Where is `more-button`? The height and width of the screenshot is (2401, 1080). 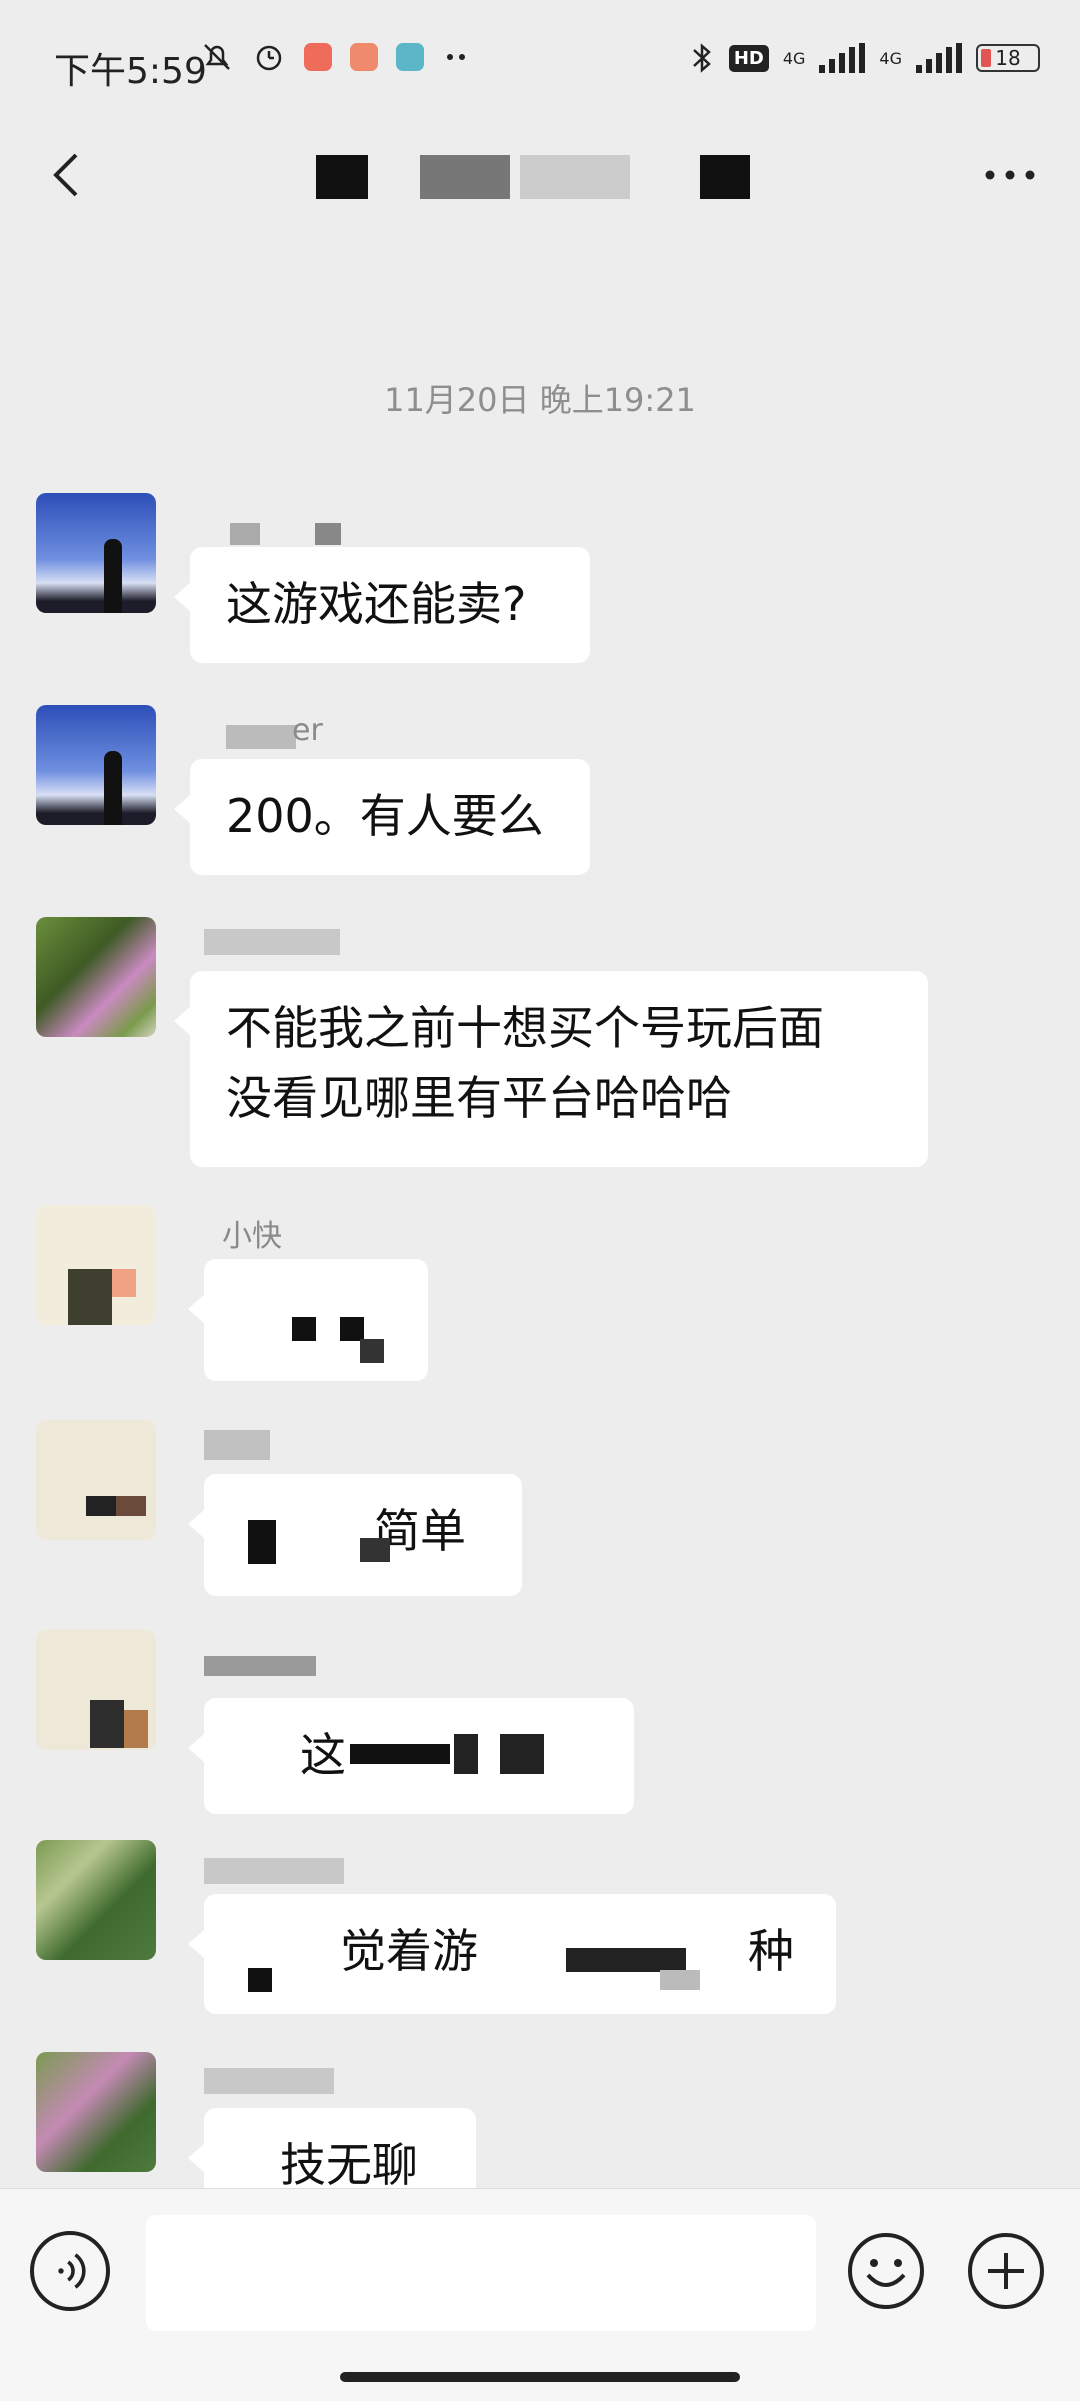 more-button is located at coordinates (1010, 175).